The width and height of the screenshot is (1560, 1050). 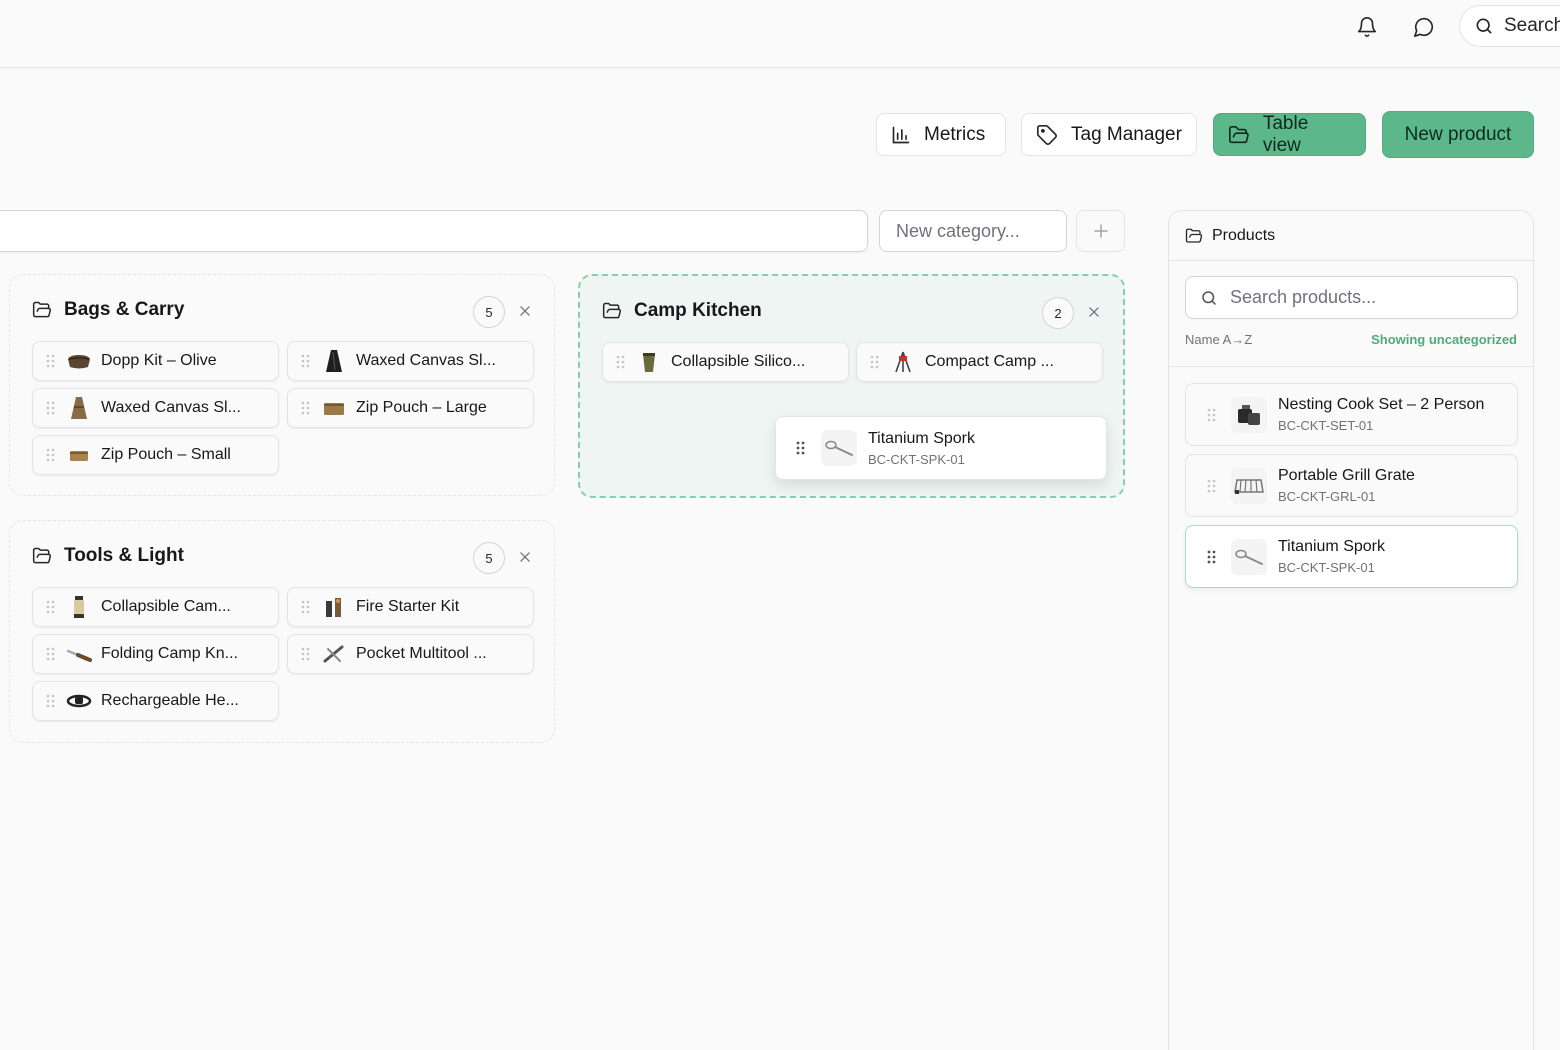 What do you see at coordinates (1370, 297) in the screenshot?
I see `product-search-input` at bounding box center [1370, 297].